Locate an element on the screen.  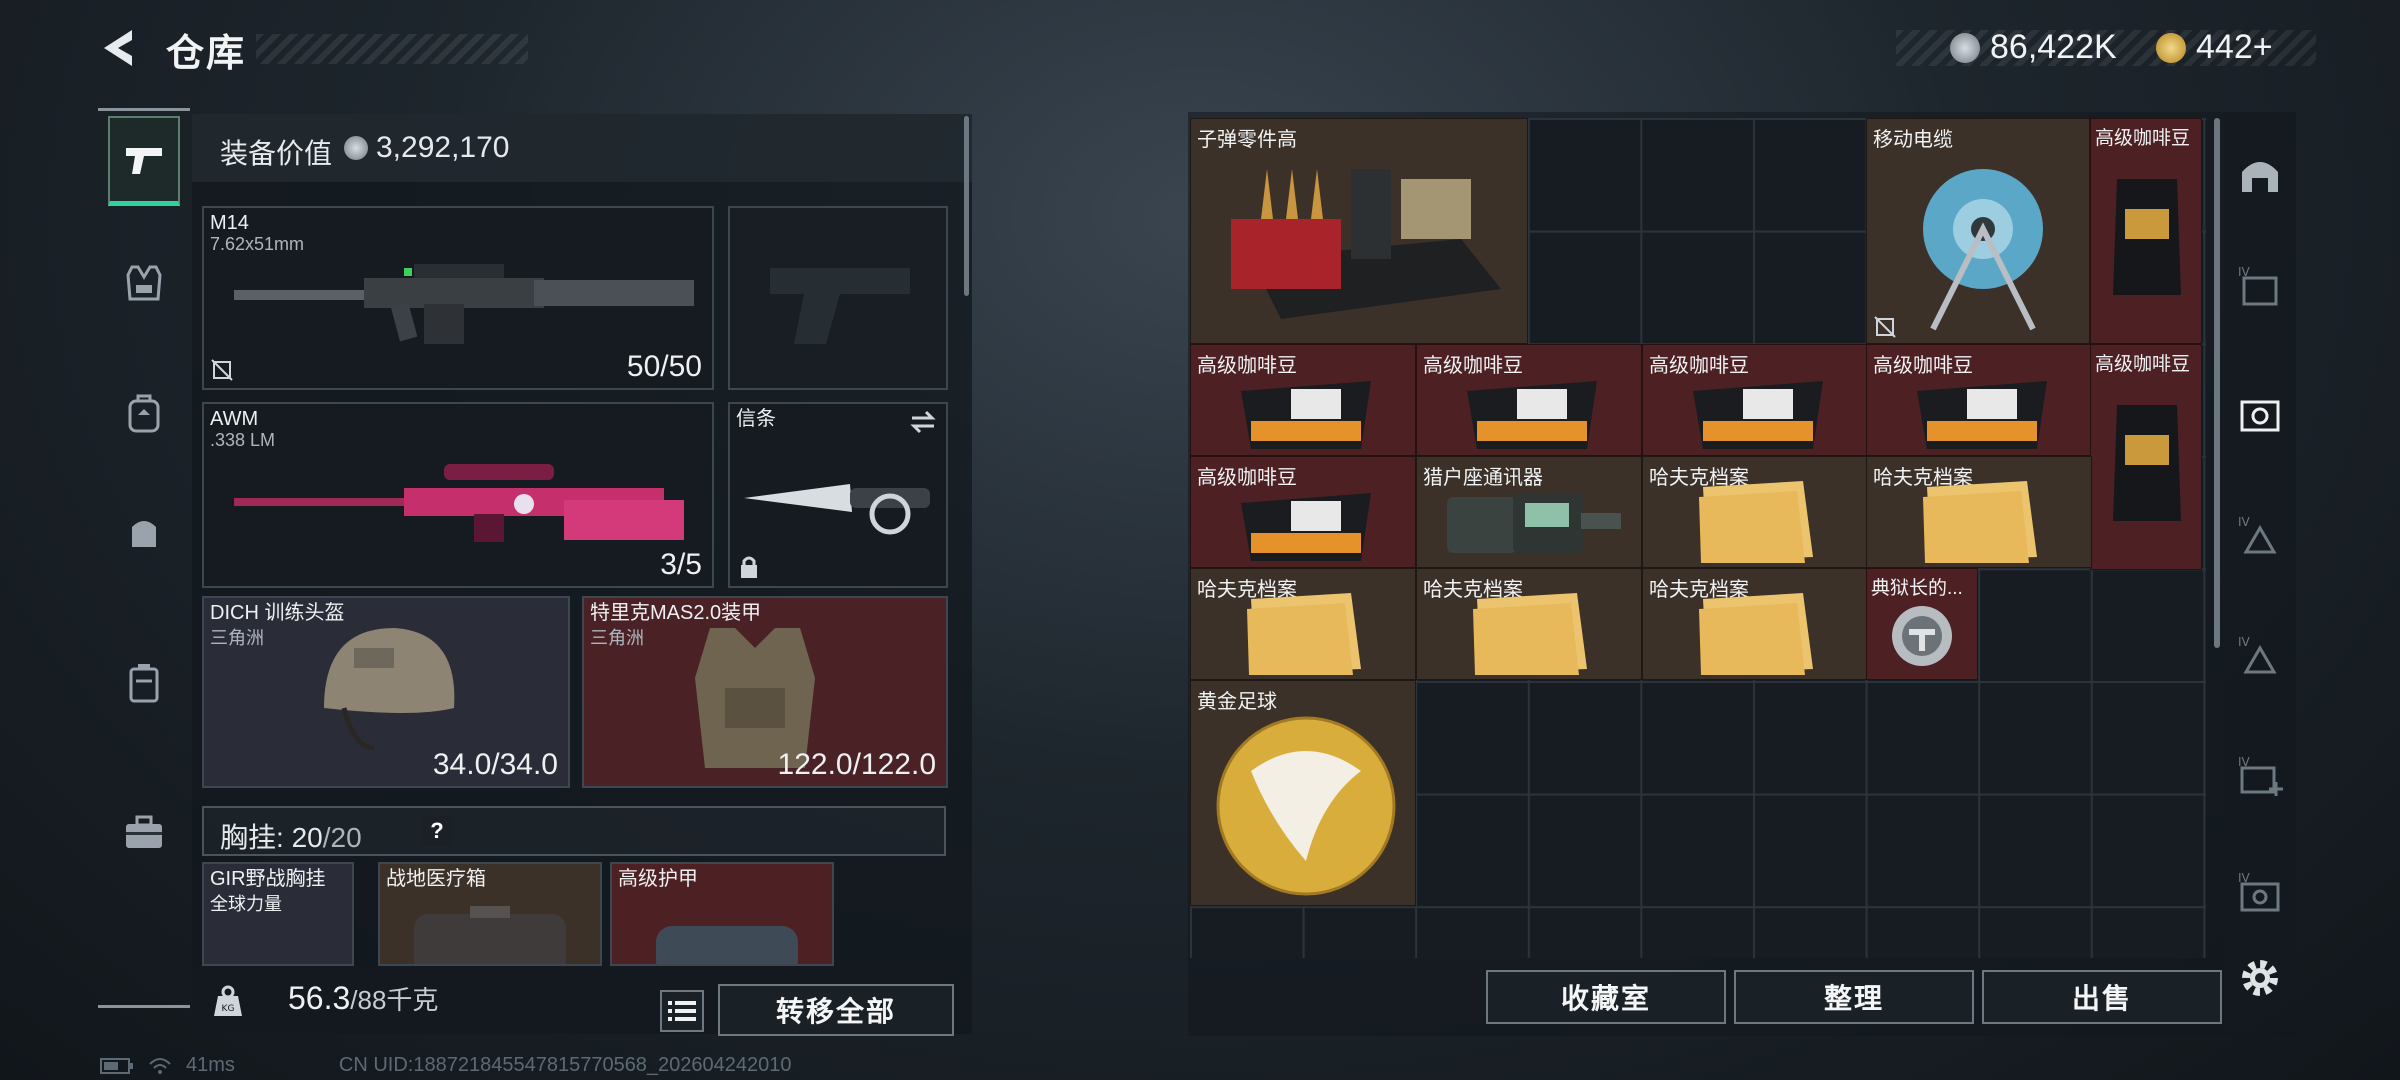
ammo-count: 3/5 is located at coordinates (681, 564).